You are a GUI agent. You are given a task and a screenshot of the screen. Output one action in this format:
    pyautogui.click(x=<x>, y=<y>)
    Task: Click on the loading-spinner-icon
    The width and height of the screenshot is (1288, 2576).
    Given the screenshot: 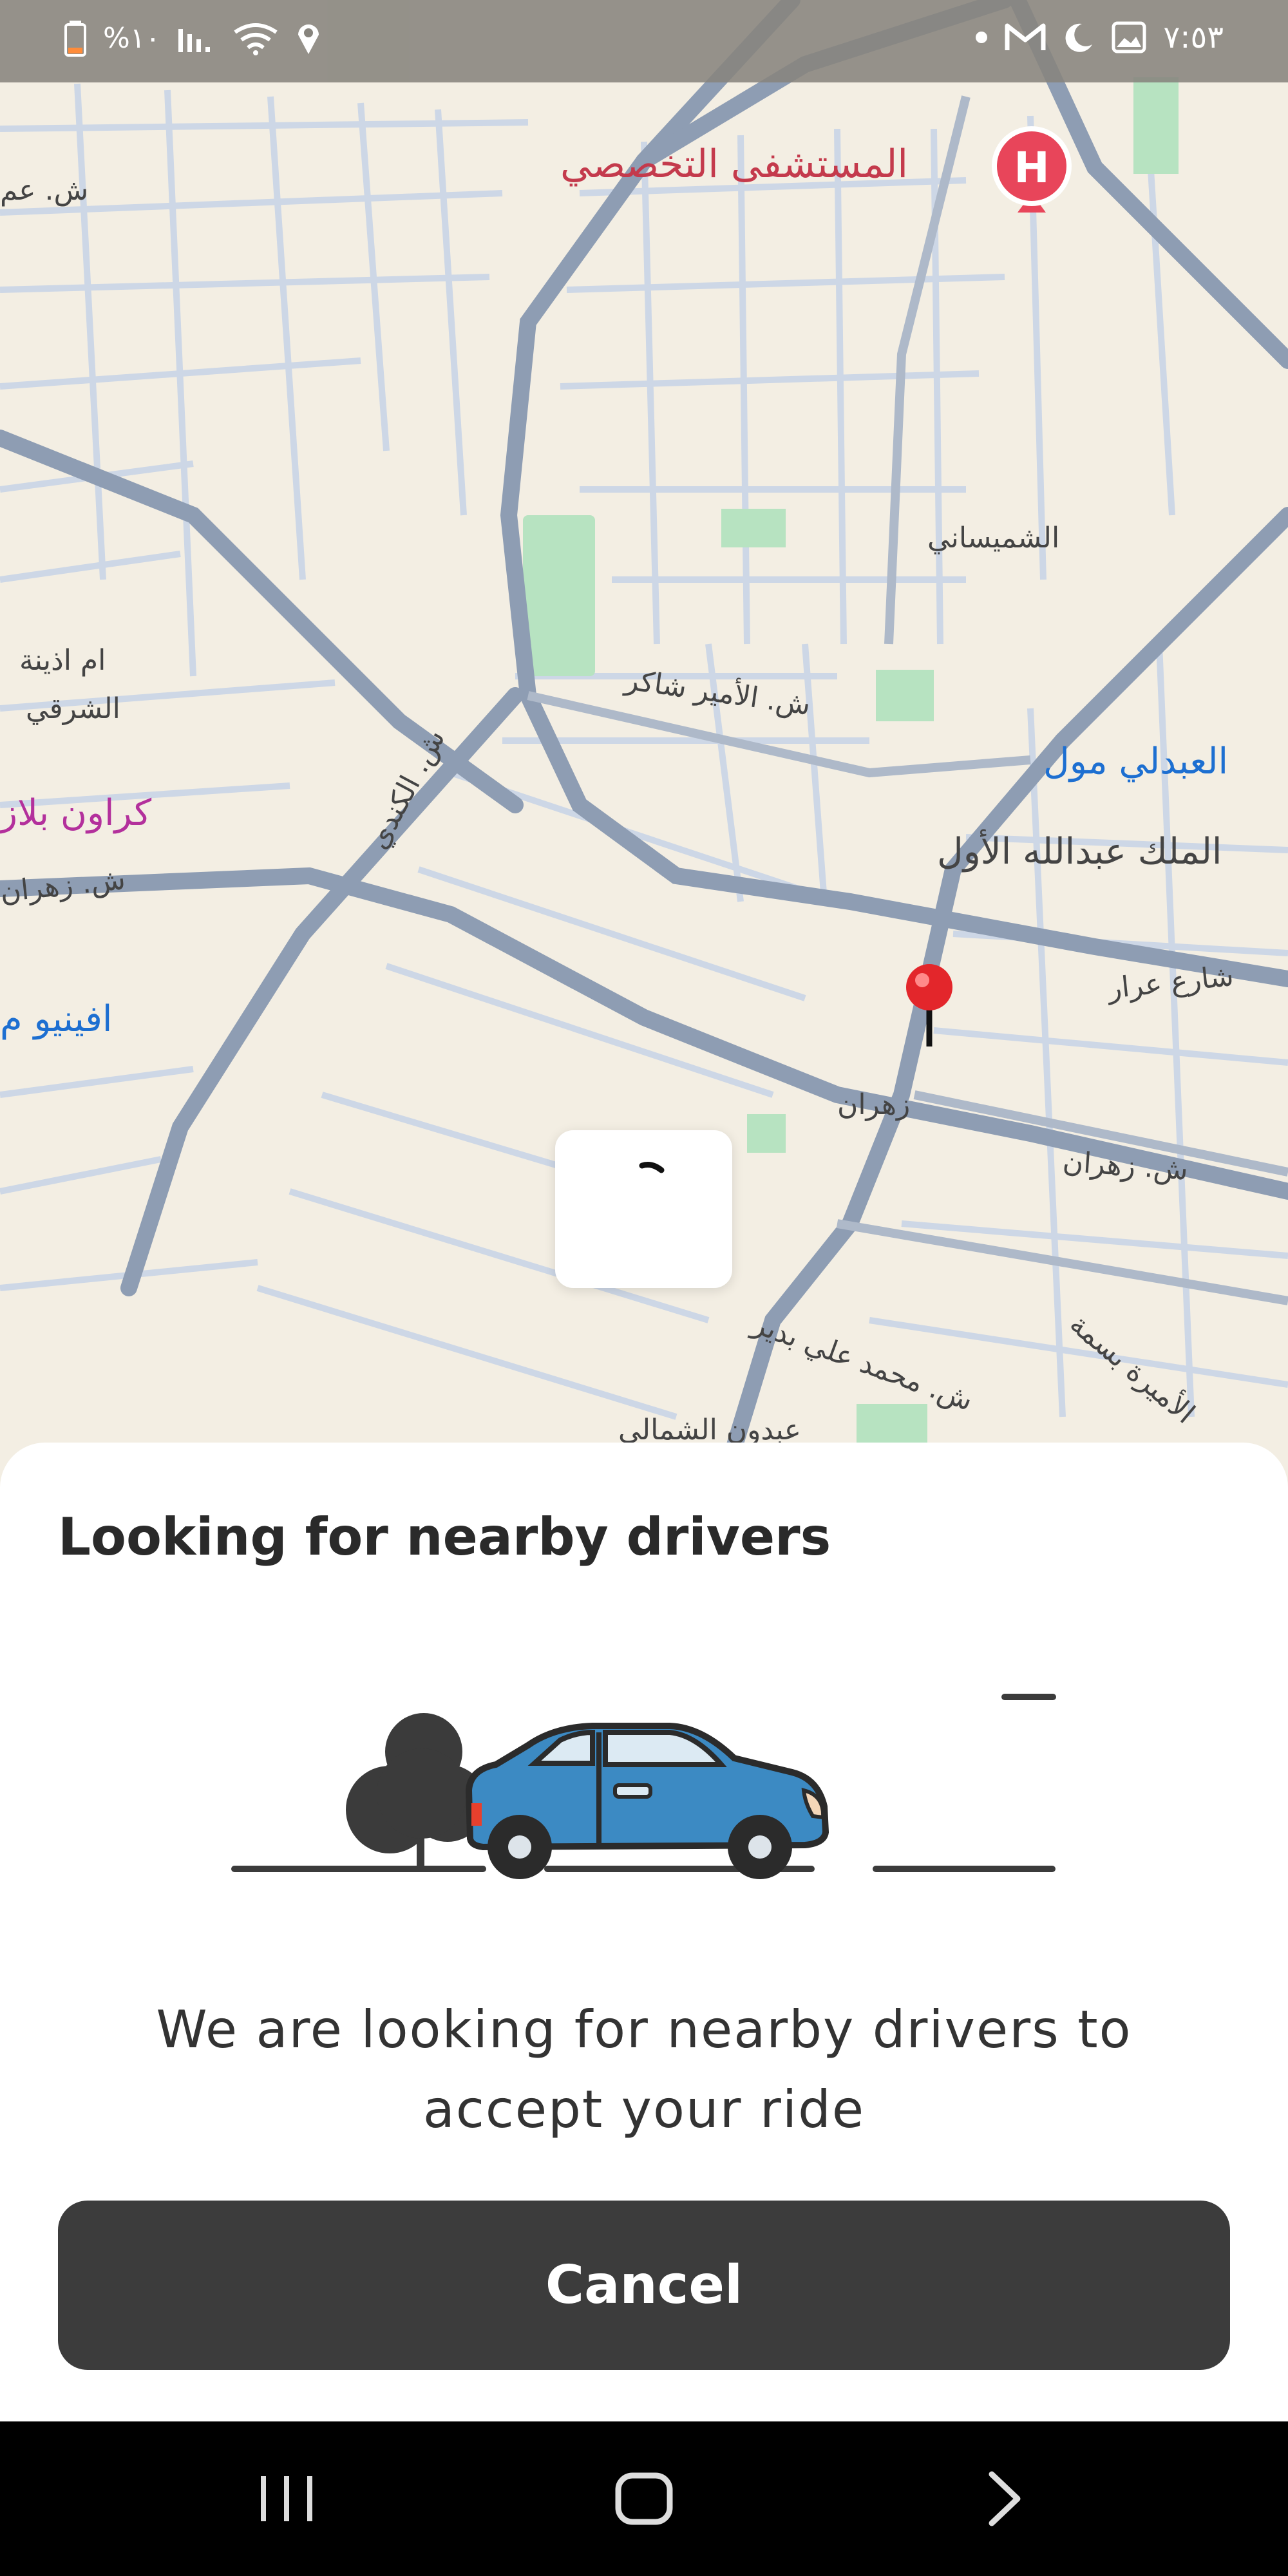 What is the action you would take?
    pyautogui.click(x=652, y=1167)
    